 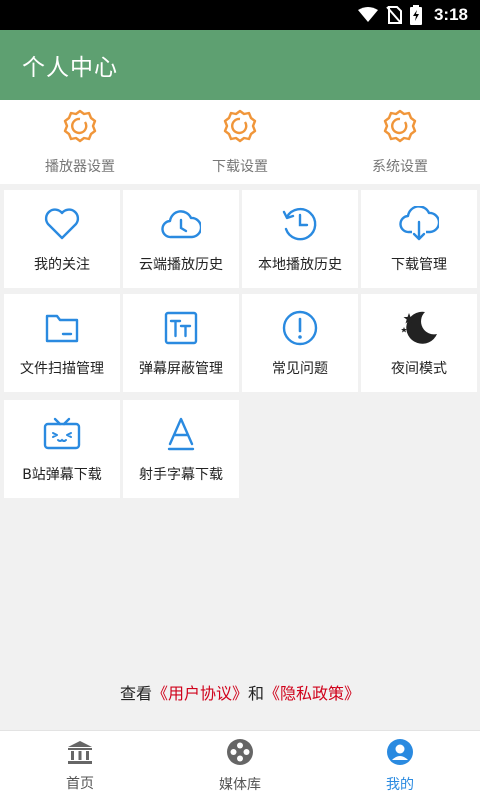 I want to click on film-reel-icon, so click(x=240, y=754).